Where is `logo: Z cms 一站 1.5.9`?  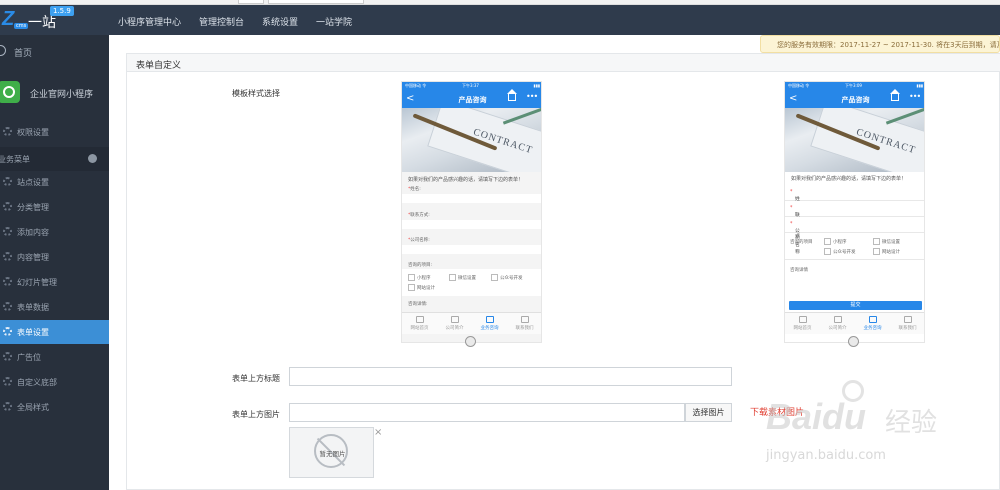 logo: Z cms 一站 1.5.9 is located at coordinates (53, 19).